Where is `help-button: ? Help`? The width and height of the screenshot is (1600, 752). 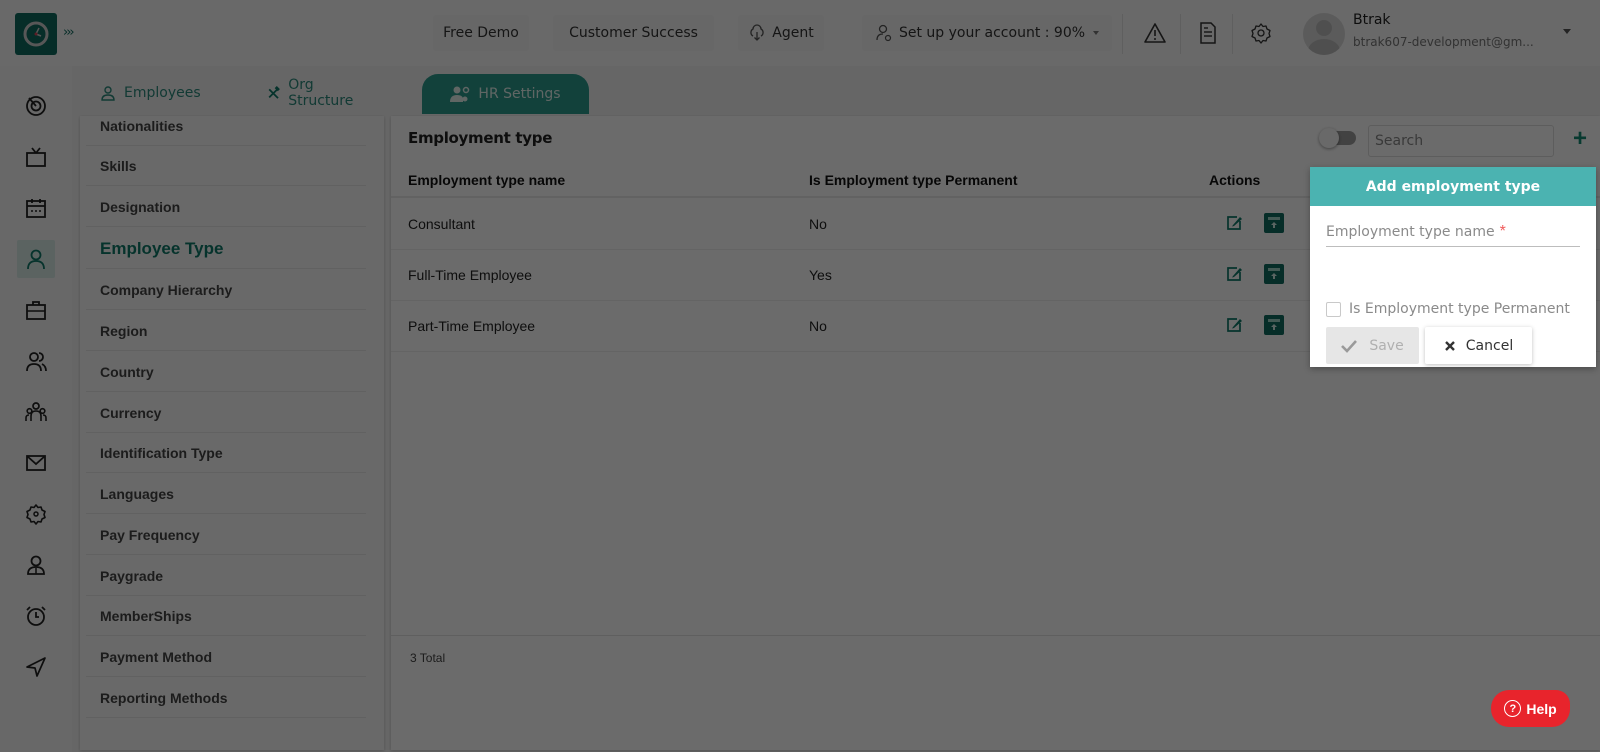
help-button: ? Help is located at coordinates (1530, 708).